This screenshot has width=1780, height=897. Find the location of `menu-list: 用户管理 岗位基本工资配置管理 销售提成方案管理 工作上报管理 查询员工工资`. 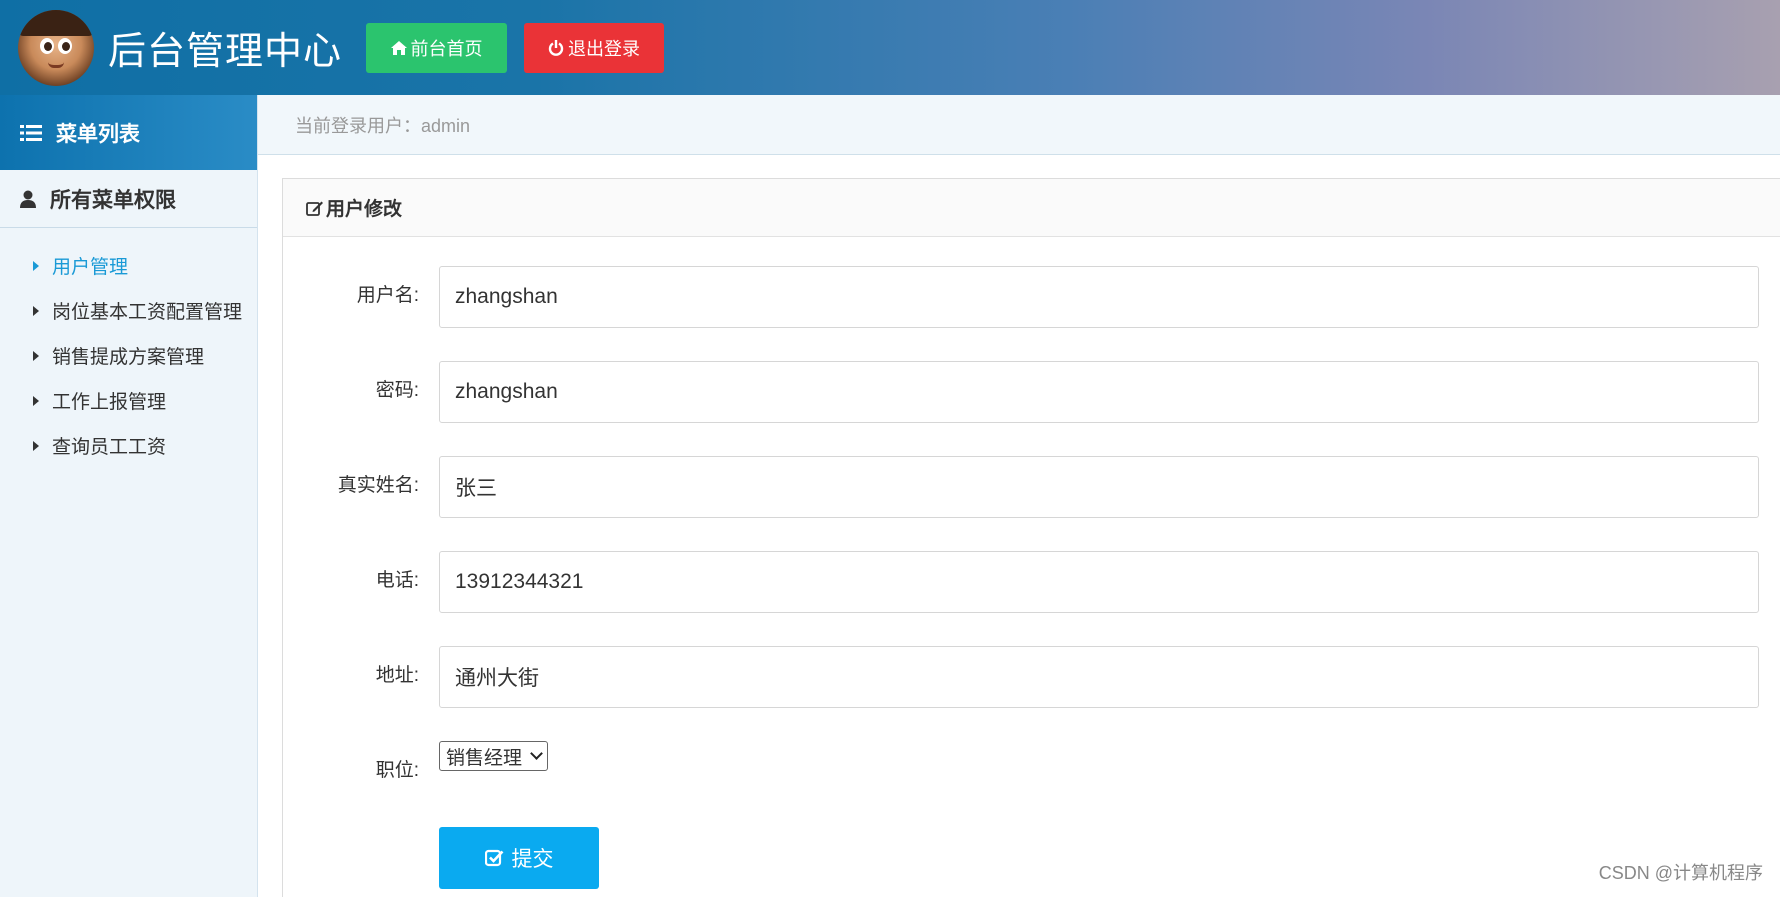

menu-list: 用户管理 岗位基本工资配置管理 销售提成方案管理 工作上报管理 查询员工工资 is located at coordinates (128, 348).